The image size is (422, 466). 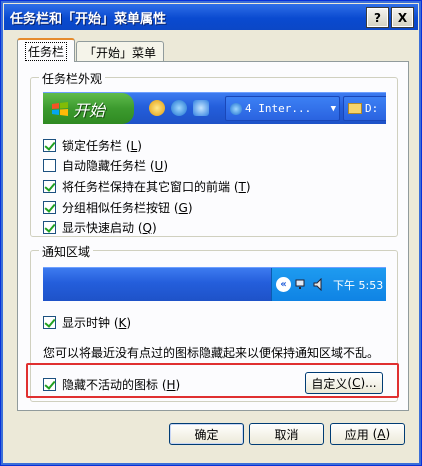 I want to click on tray-preview: « 下午 5:53, so click(x=214, y=284).